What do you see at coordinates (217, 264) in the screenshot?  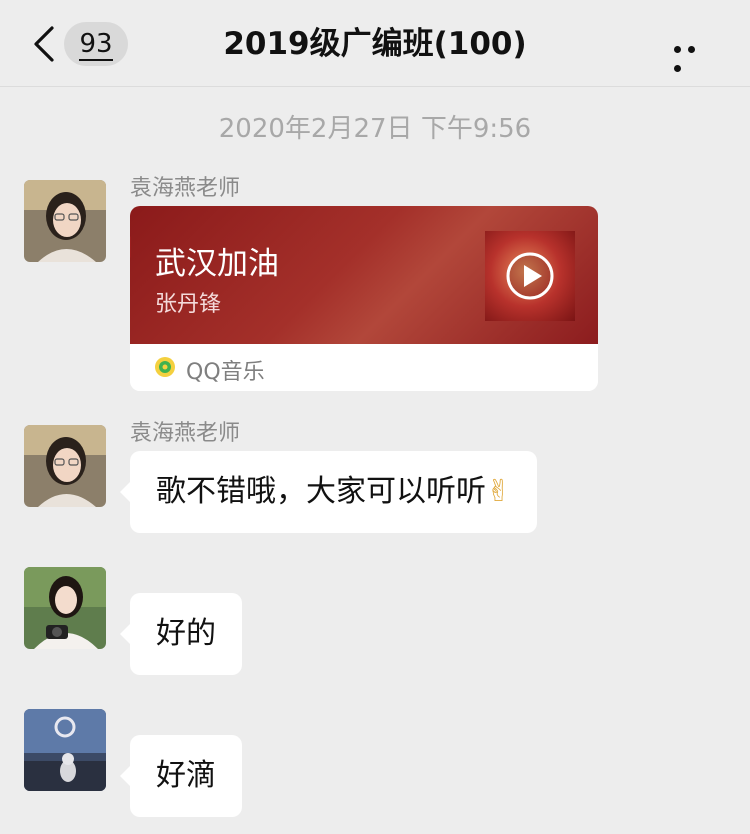 I see `song-title: 武汉加油` at bounding box center [217, 264].